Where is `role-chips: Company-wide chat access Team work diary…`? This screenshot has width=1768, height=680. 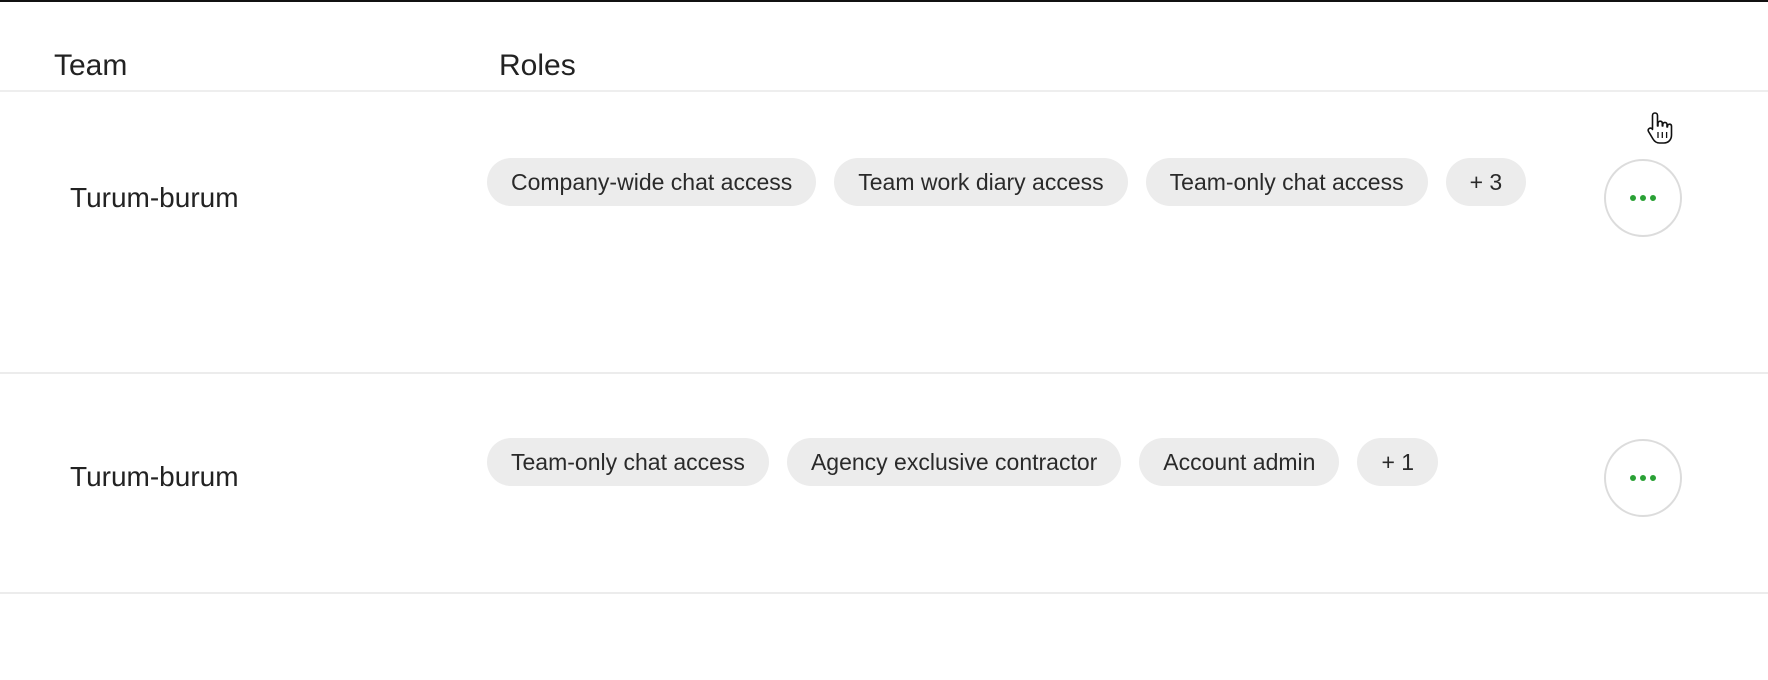
role-chips: Company-wide chat access Team work diary… is located at coordinates (1017, 182).